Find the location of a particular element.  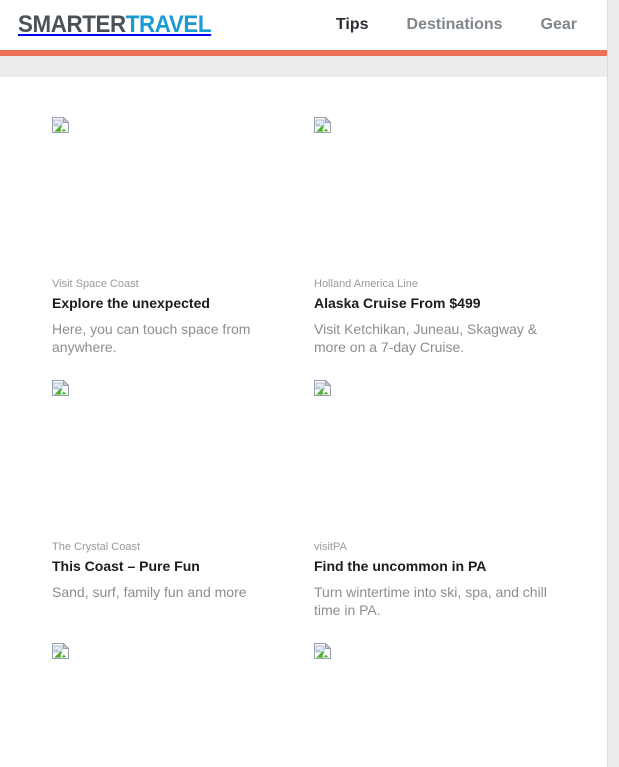

card-source-label: Holland America Line is located at coordinates (366, 284).